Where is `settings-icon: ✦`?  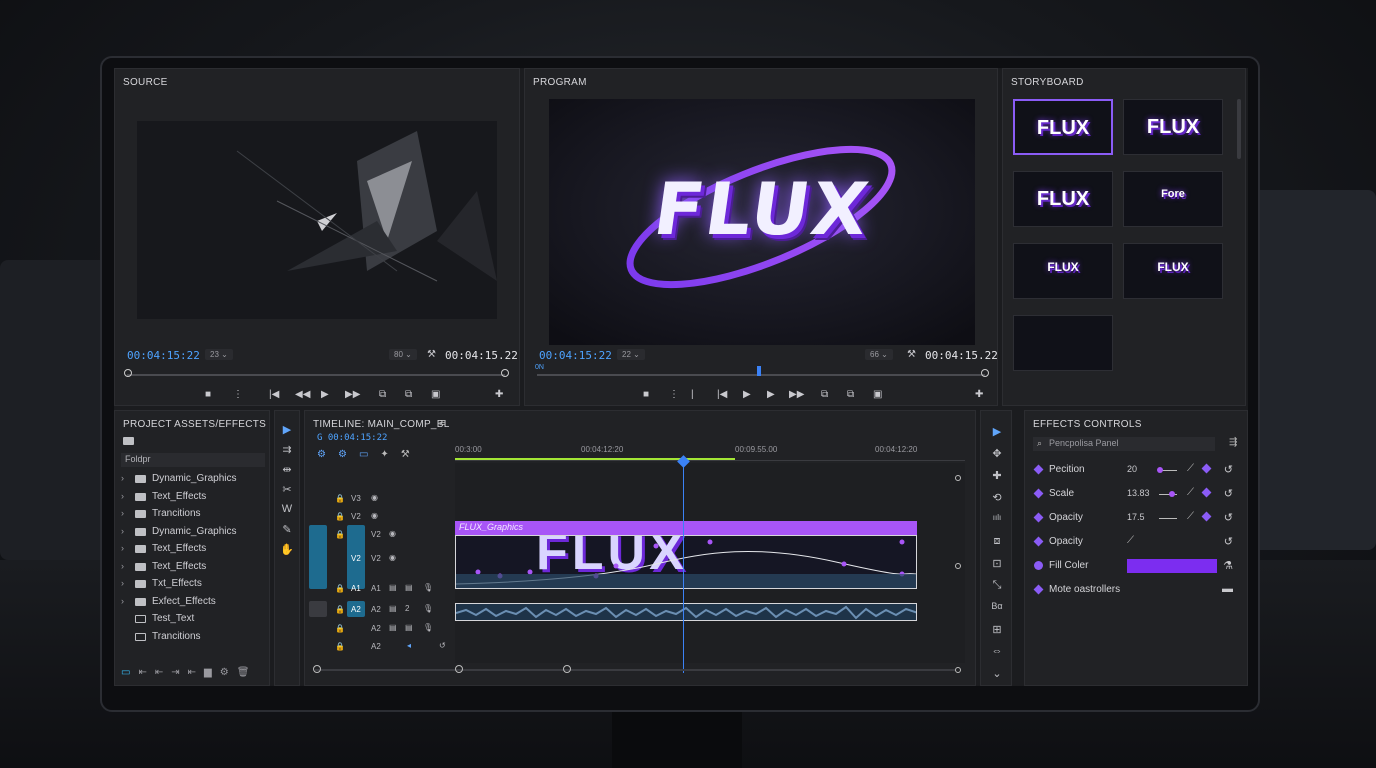 settings-icon: ✦ is located at coordinates (390, 454).